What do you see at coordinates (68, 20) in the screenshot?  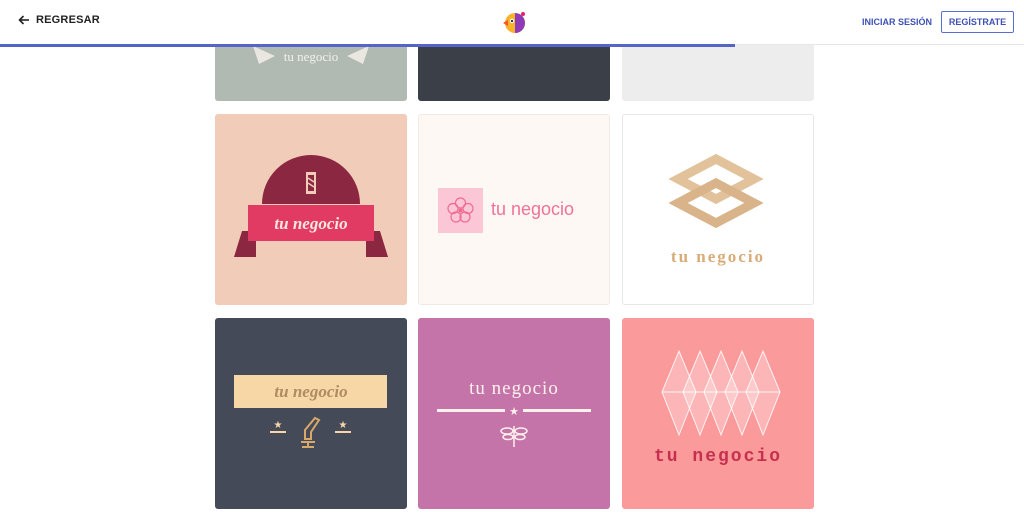 I see `back-label: REGRESAR` at bounding box center [68, 20].